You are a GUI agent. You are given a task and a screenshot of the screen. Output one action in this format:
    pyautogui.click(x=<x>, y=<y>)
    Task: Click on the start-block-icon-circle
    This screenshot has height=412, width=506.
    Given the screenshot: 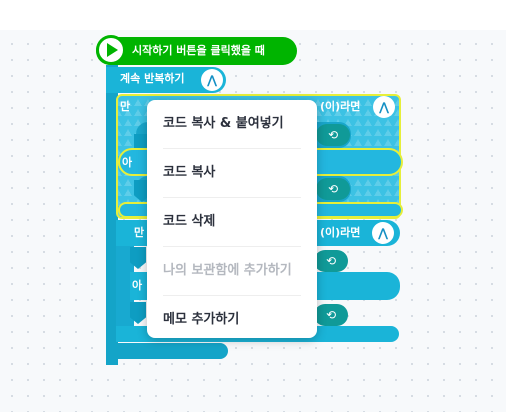 What is the action you would take?
    pyautogui.click(x=111, y=50)
    